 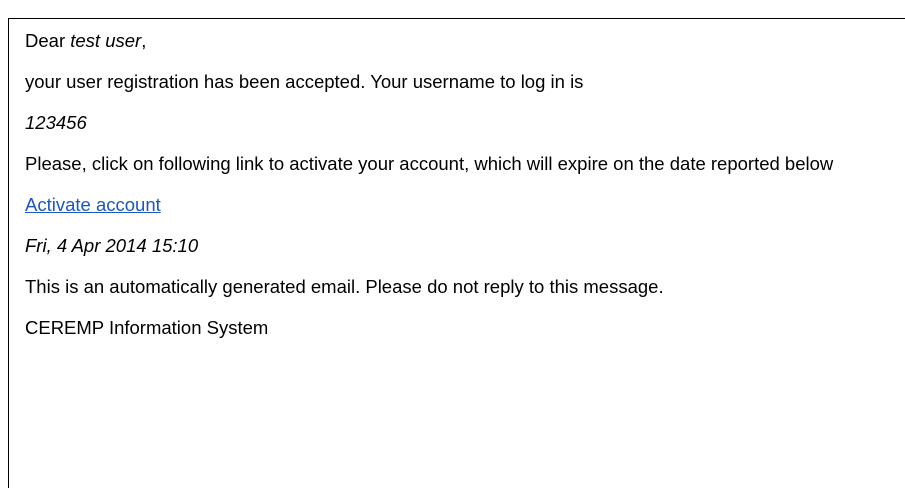 What do you see at coordinates (48, 40) in the screenshot?
I see `greeting-prefix: Dear` at bounding box center [48, 40].